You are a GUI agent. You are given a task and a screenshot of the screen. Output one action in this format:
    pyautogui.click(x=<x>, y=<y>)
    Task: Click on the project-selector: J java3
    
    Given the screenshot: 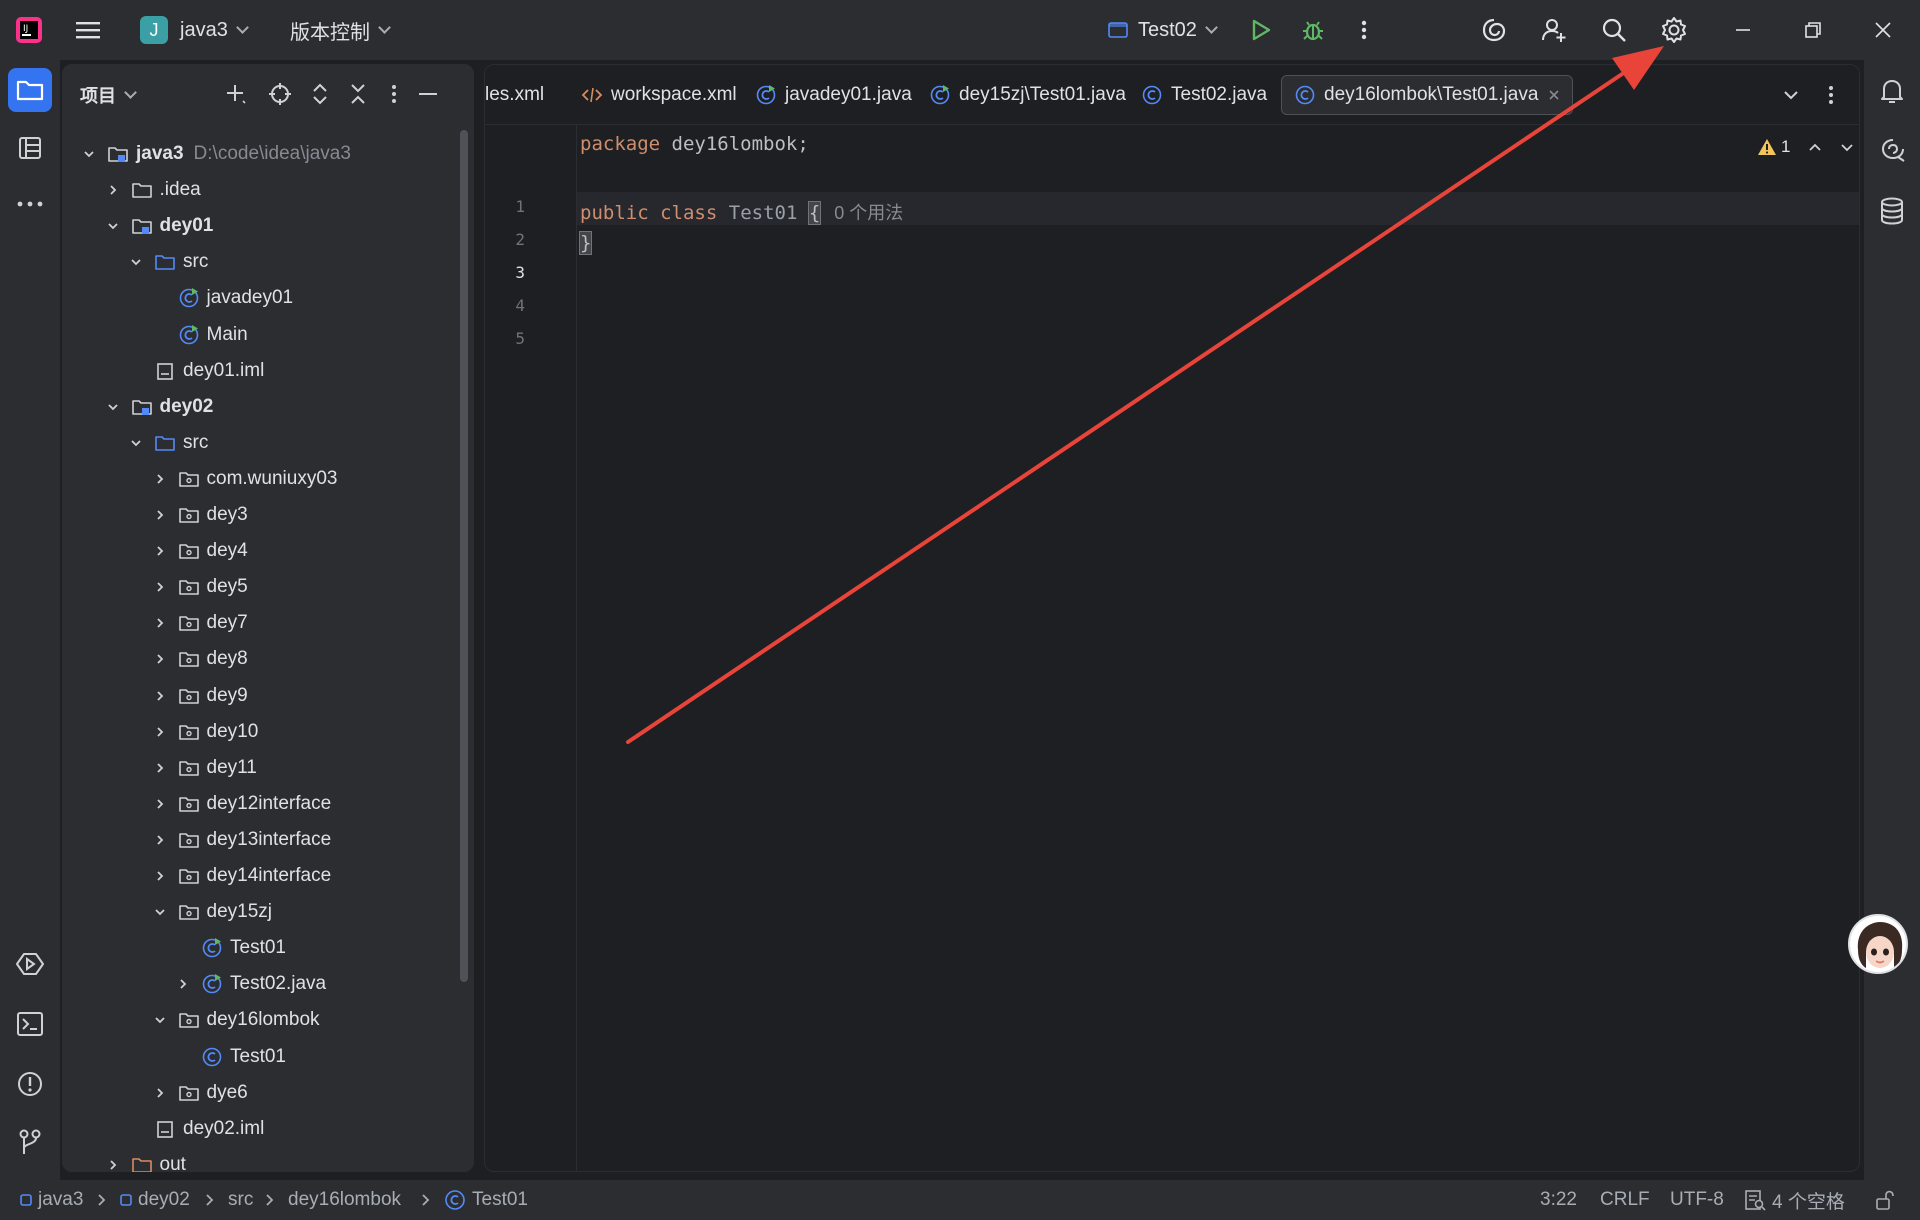 What is the action you would take?
    pyautogui.click(x=194, y=30)
    